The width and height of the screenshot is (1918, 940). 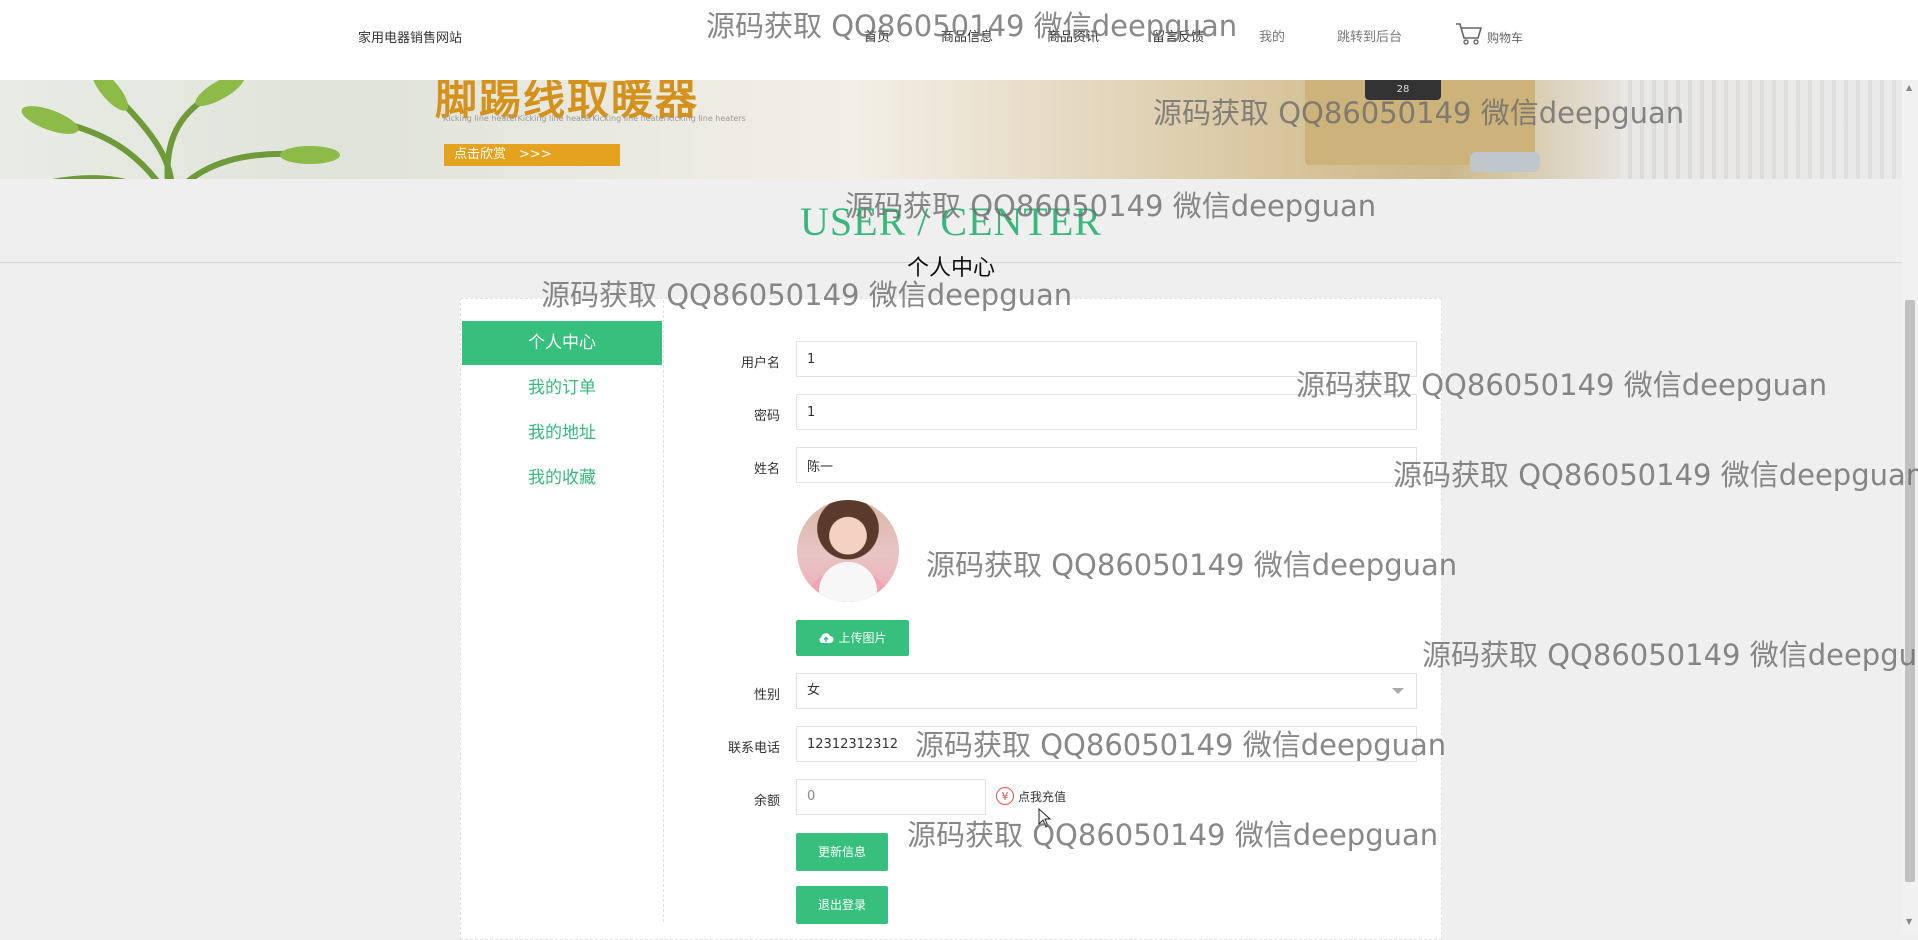 I want to click on name-field, so click(x=1106, y=465).